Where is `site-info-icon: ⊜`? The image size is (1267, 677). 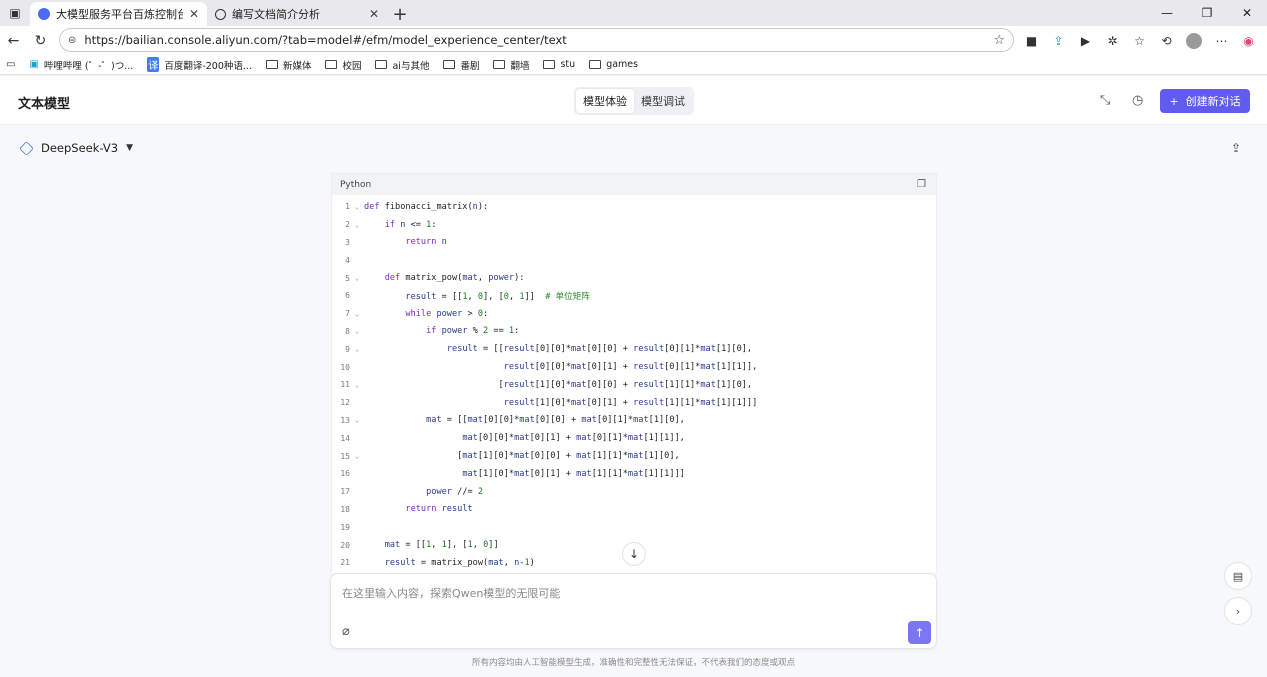
site-info-icon: ⊜ is located at coordinates (72, 40).